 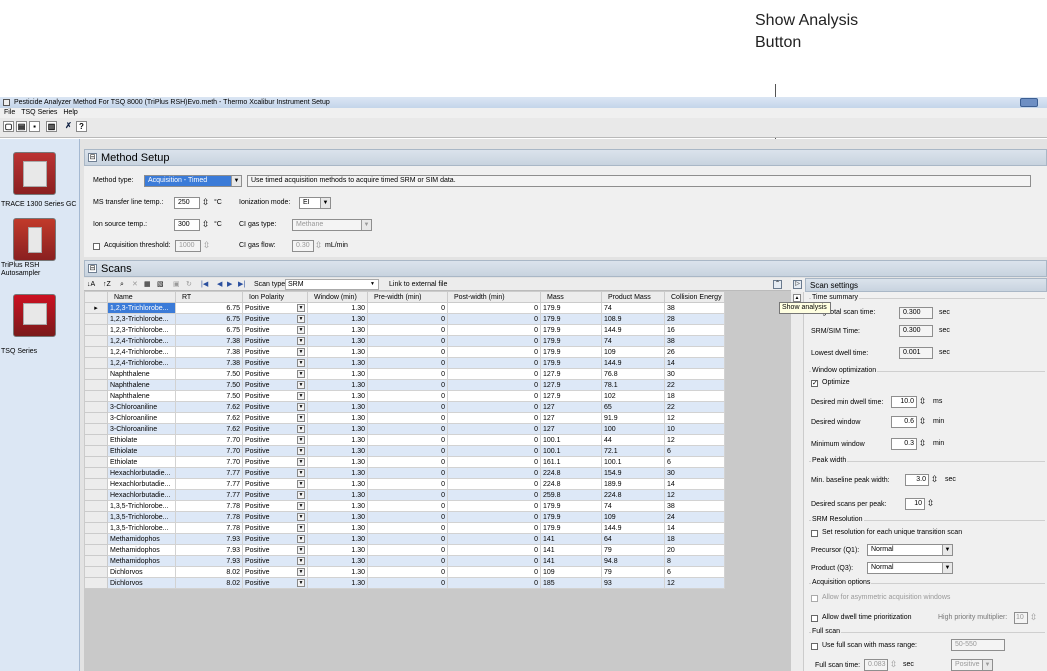 I want to click on sort-ascending-icon: ↓A, so click(x=91, y=284).